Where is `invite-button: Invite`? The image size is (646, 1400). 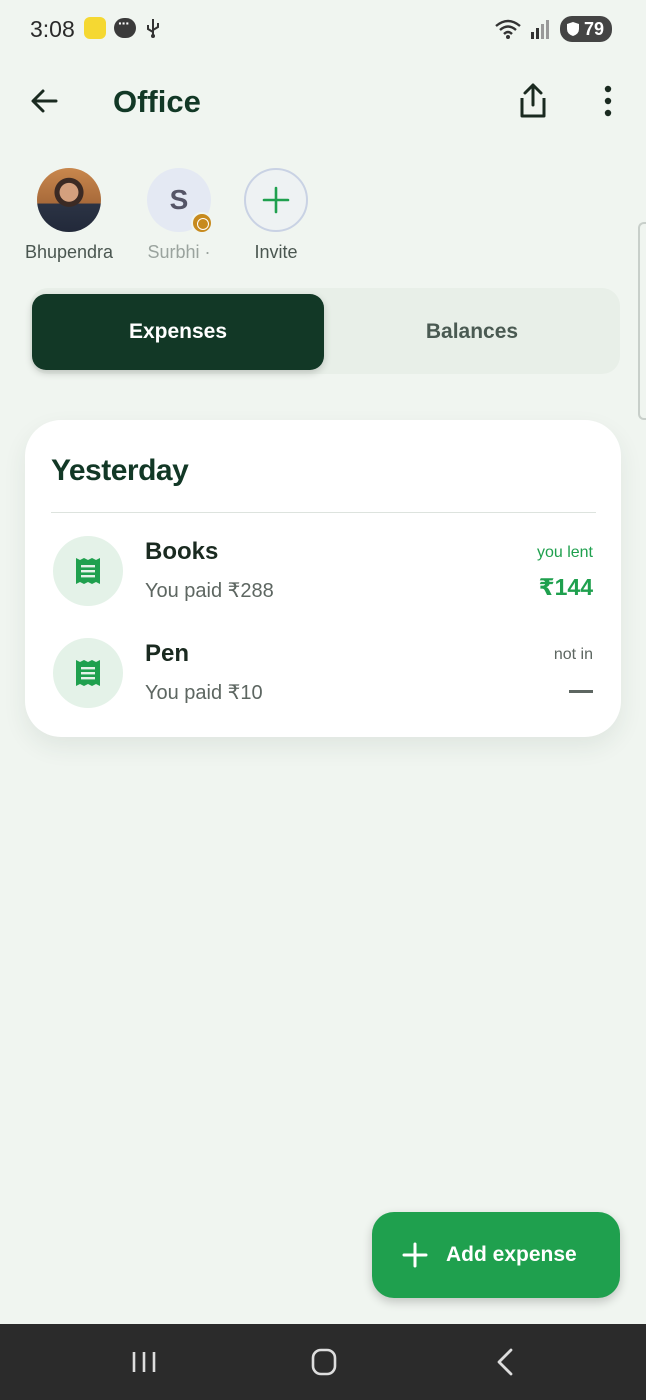
invite-button: Invite is located at coordinates (276, 215).